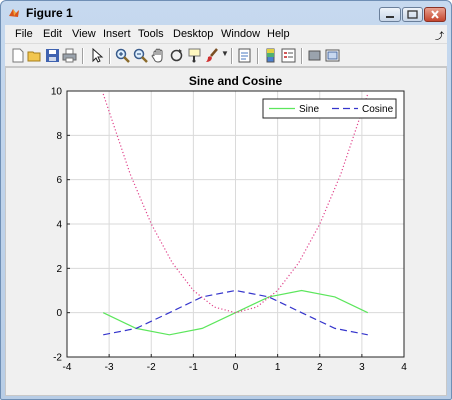 Image resolution: width=452 pixels, height=400 pixels. Describe the element at coordinates (278, 367) in the screenshot. I see `x-tick-label: 1` at that location.